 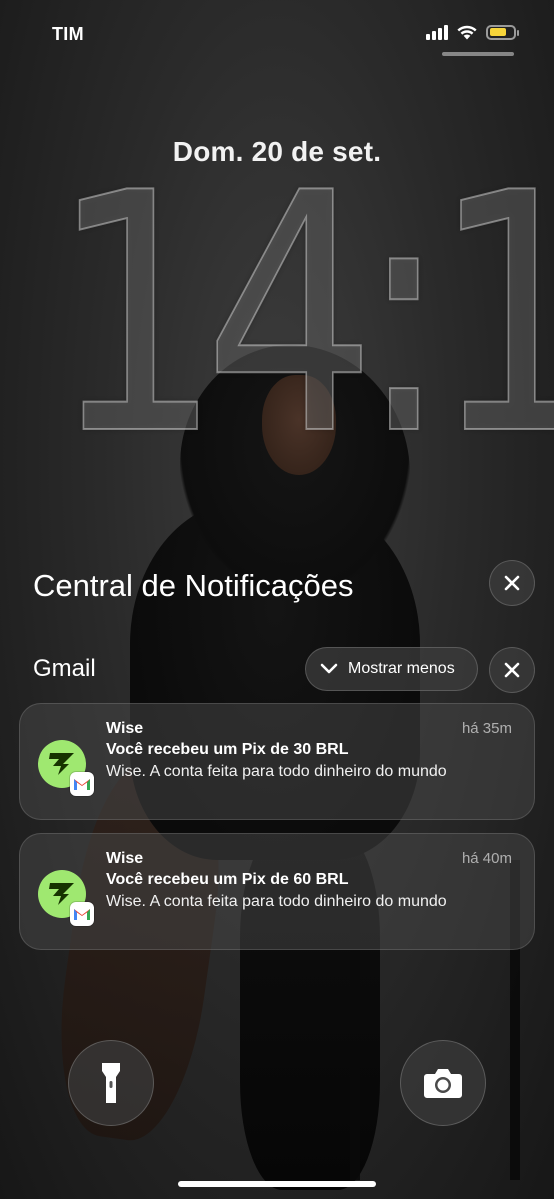 I want to click on flashlight-button, so click(x=111, y=1083).